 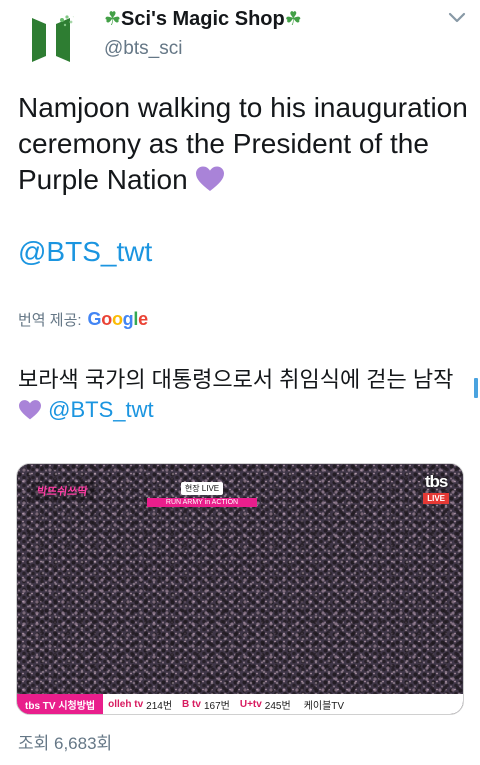 I want to click on show-logo: 박뜨쉬쓰딱, so click(x=62, y=491).